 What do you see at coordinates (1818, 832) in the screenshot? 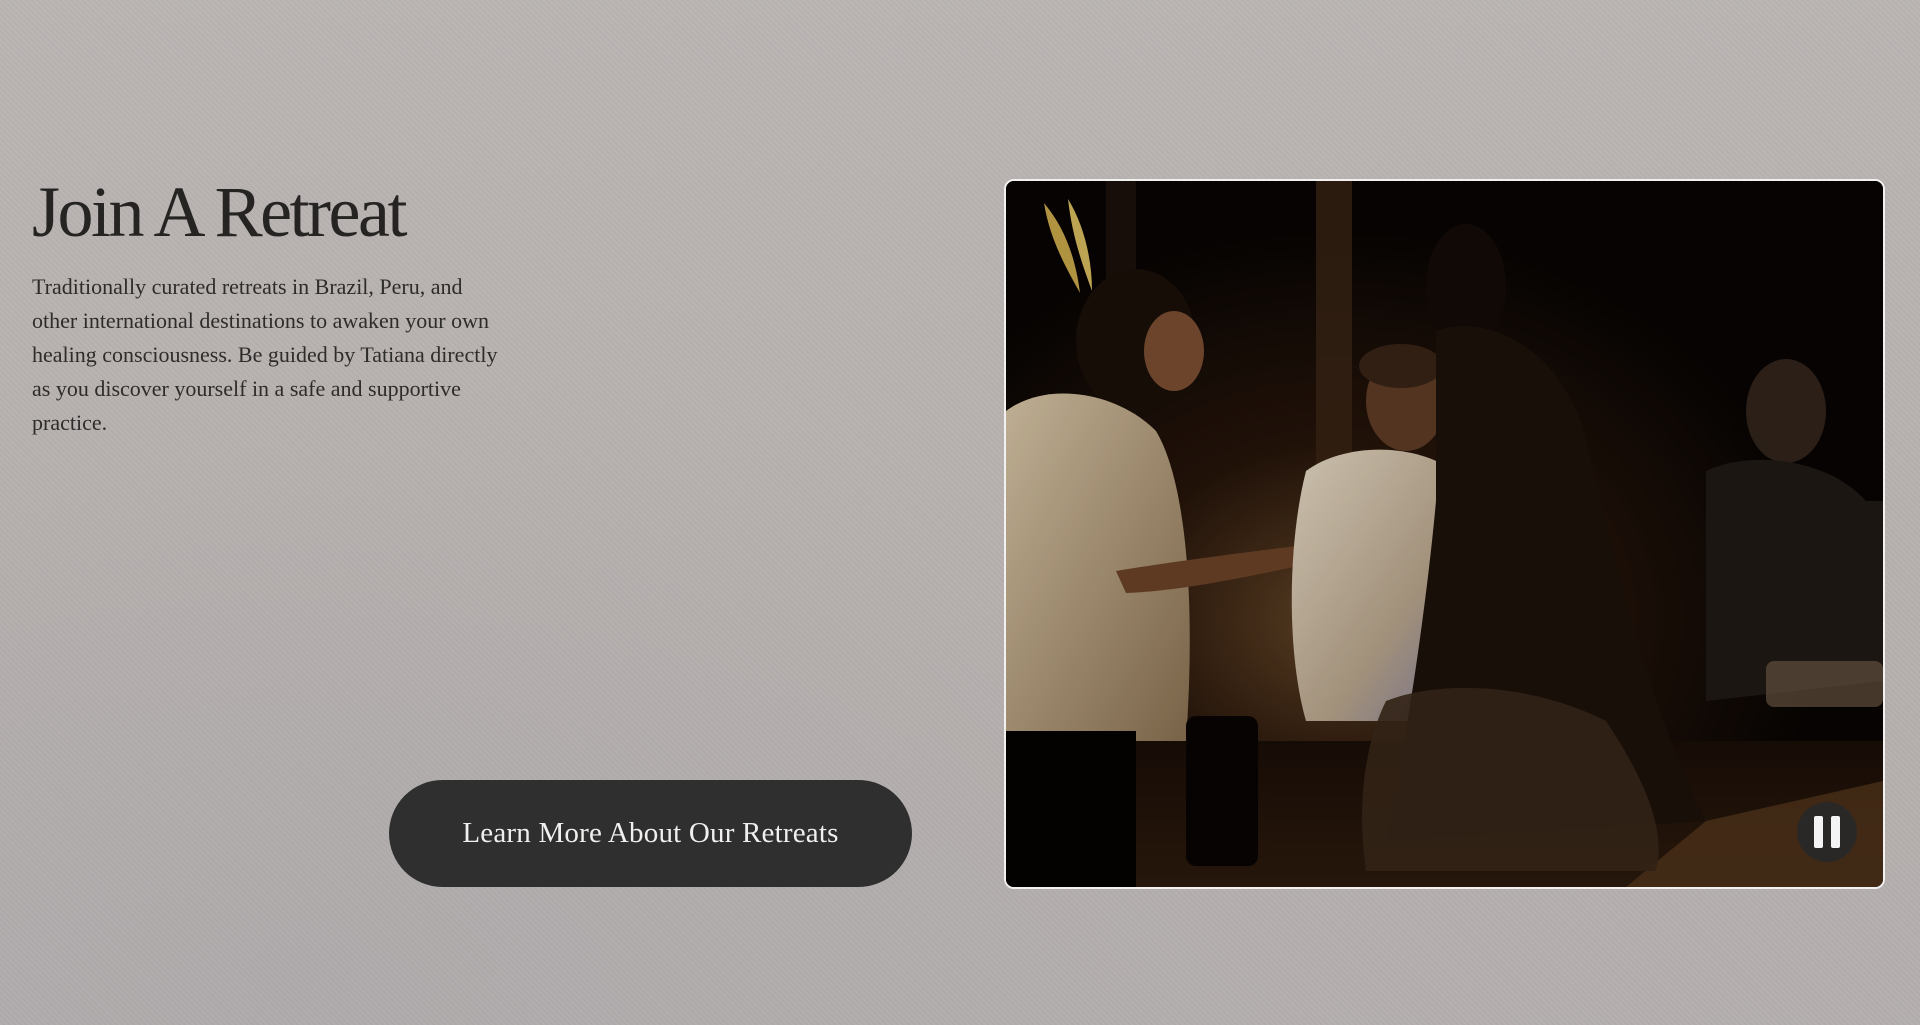
I see `pause-icon` at bounding box center [1818, 832].